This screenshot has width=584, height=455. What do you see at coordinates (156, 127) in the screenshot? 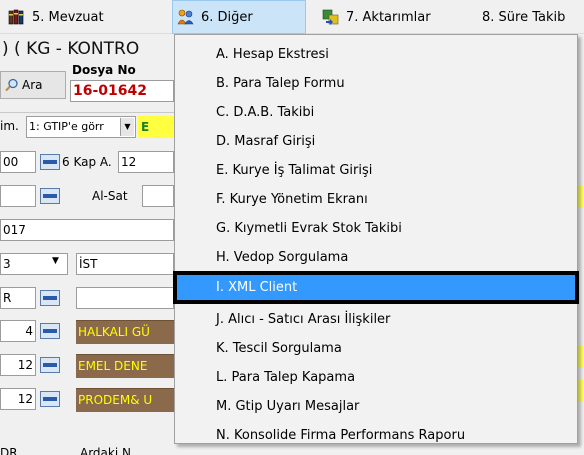
I see `row1-tail-box: E` at bounding box center [156, 127].